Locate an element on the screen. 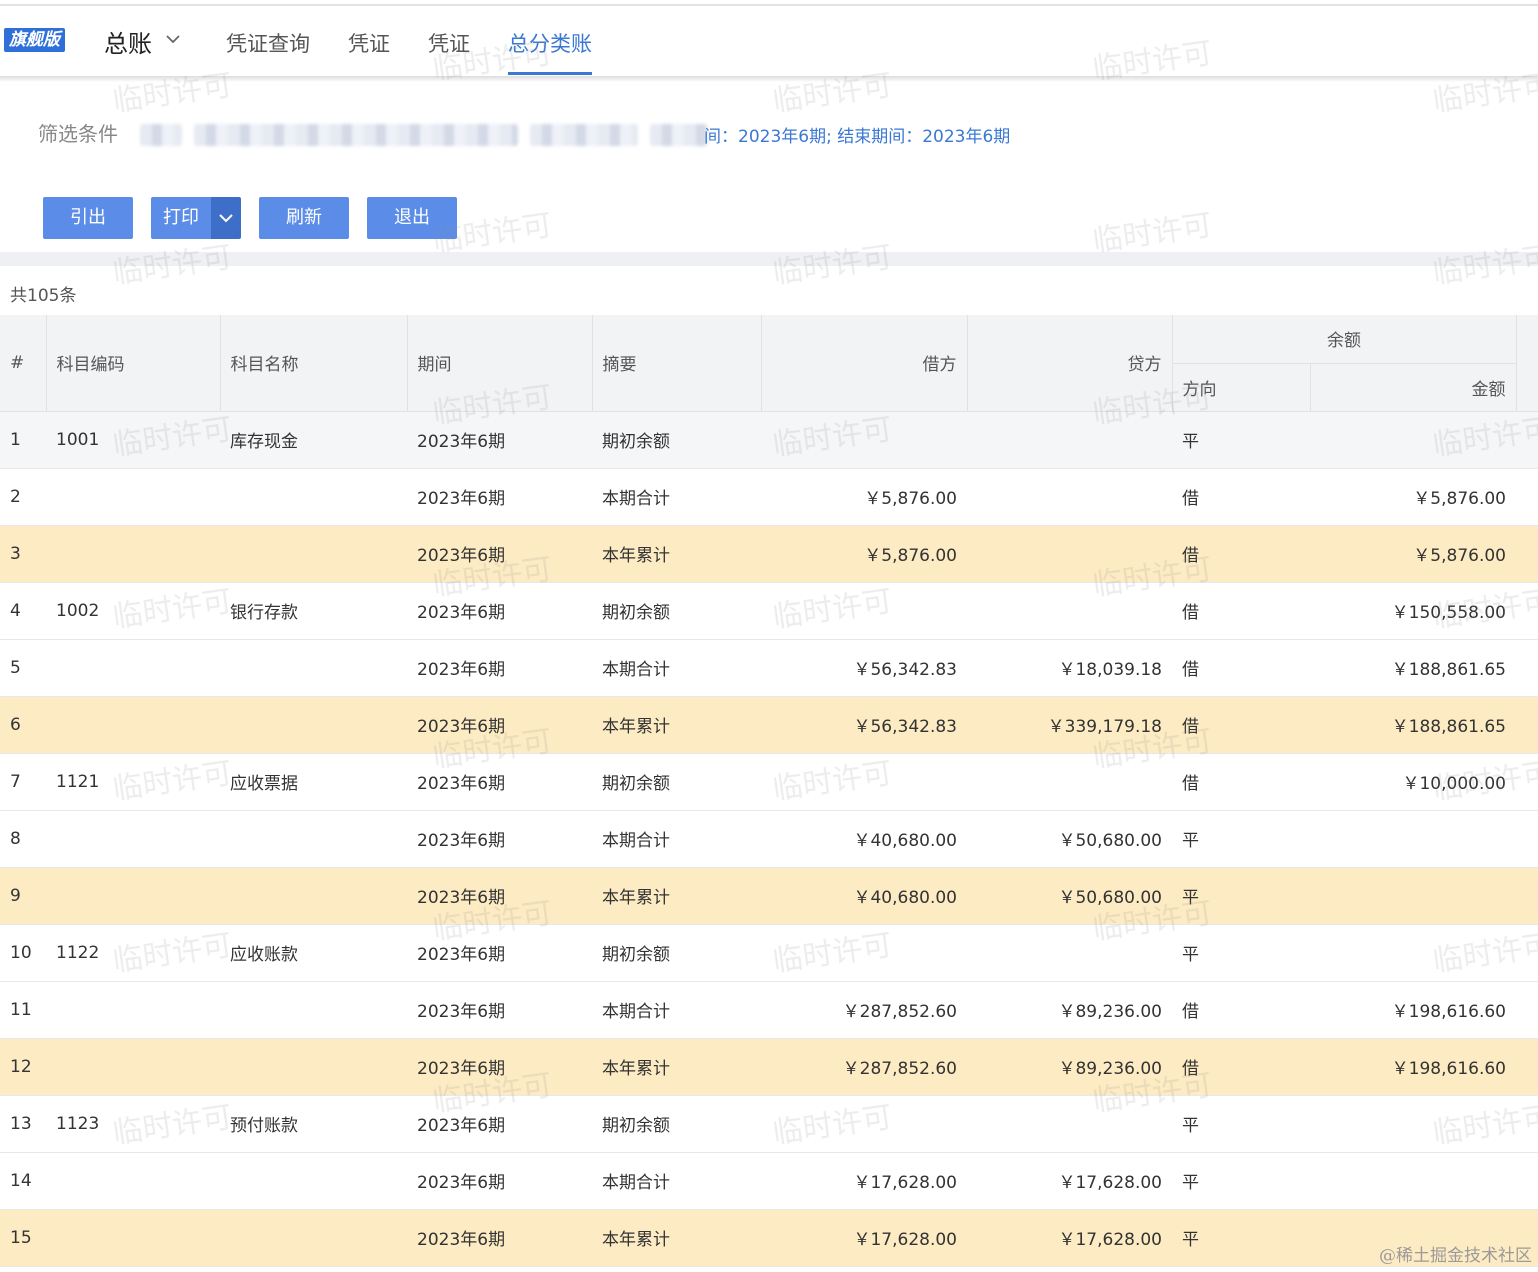 Image resolution: width=1538 pixels, height=1272 pixels. account-name: 银行存款 is located at coordinates (313, 611).